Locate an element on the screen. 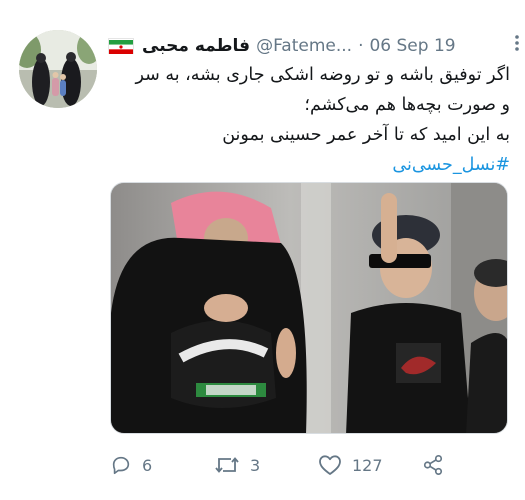 The height and width of the screenshot is (500, 525). iran-flag-icon is located at coordinates (121, 46).